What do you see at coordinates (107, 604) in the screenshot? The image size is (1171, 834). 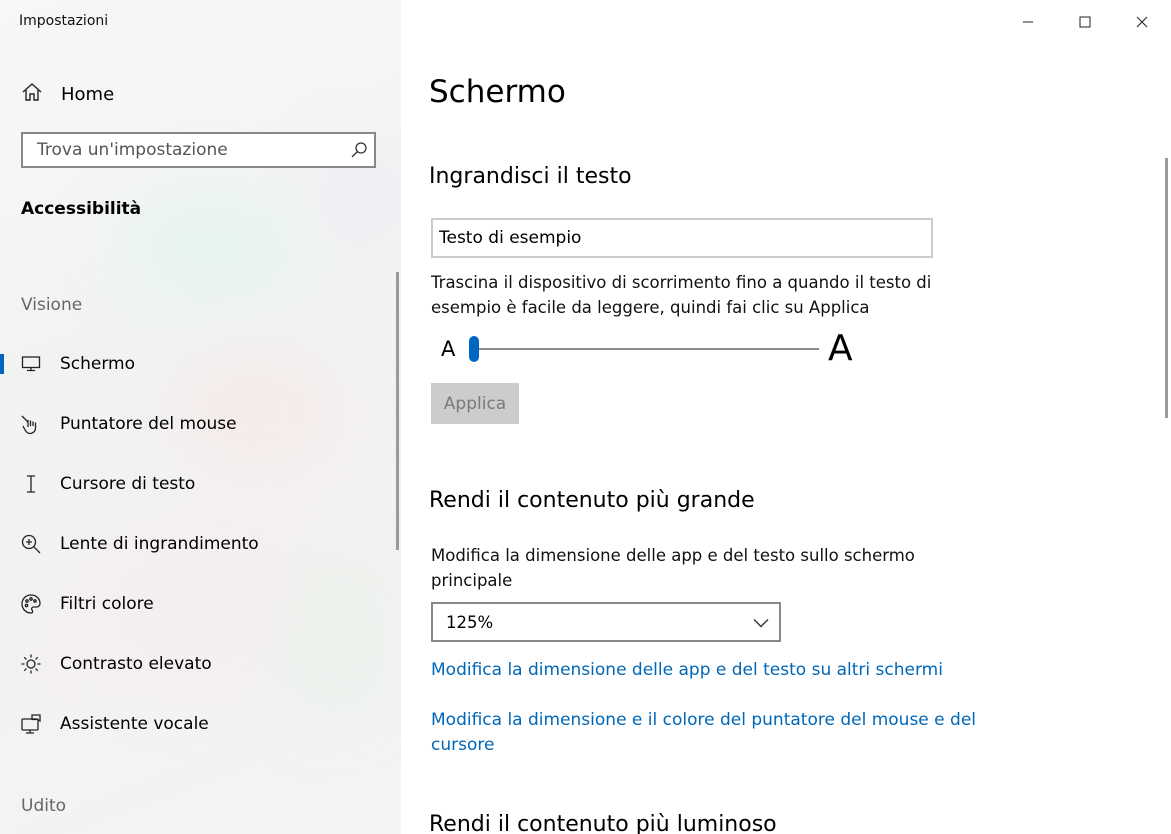 I see `sidebar-item-label: Filtri colore` at bounding box center [107, 604].